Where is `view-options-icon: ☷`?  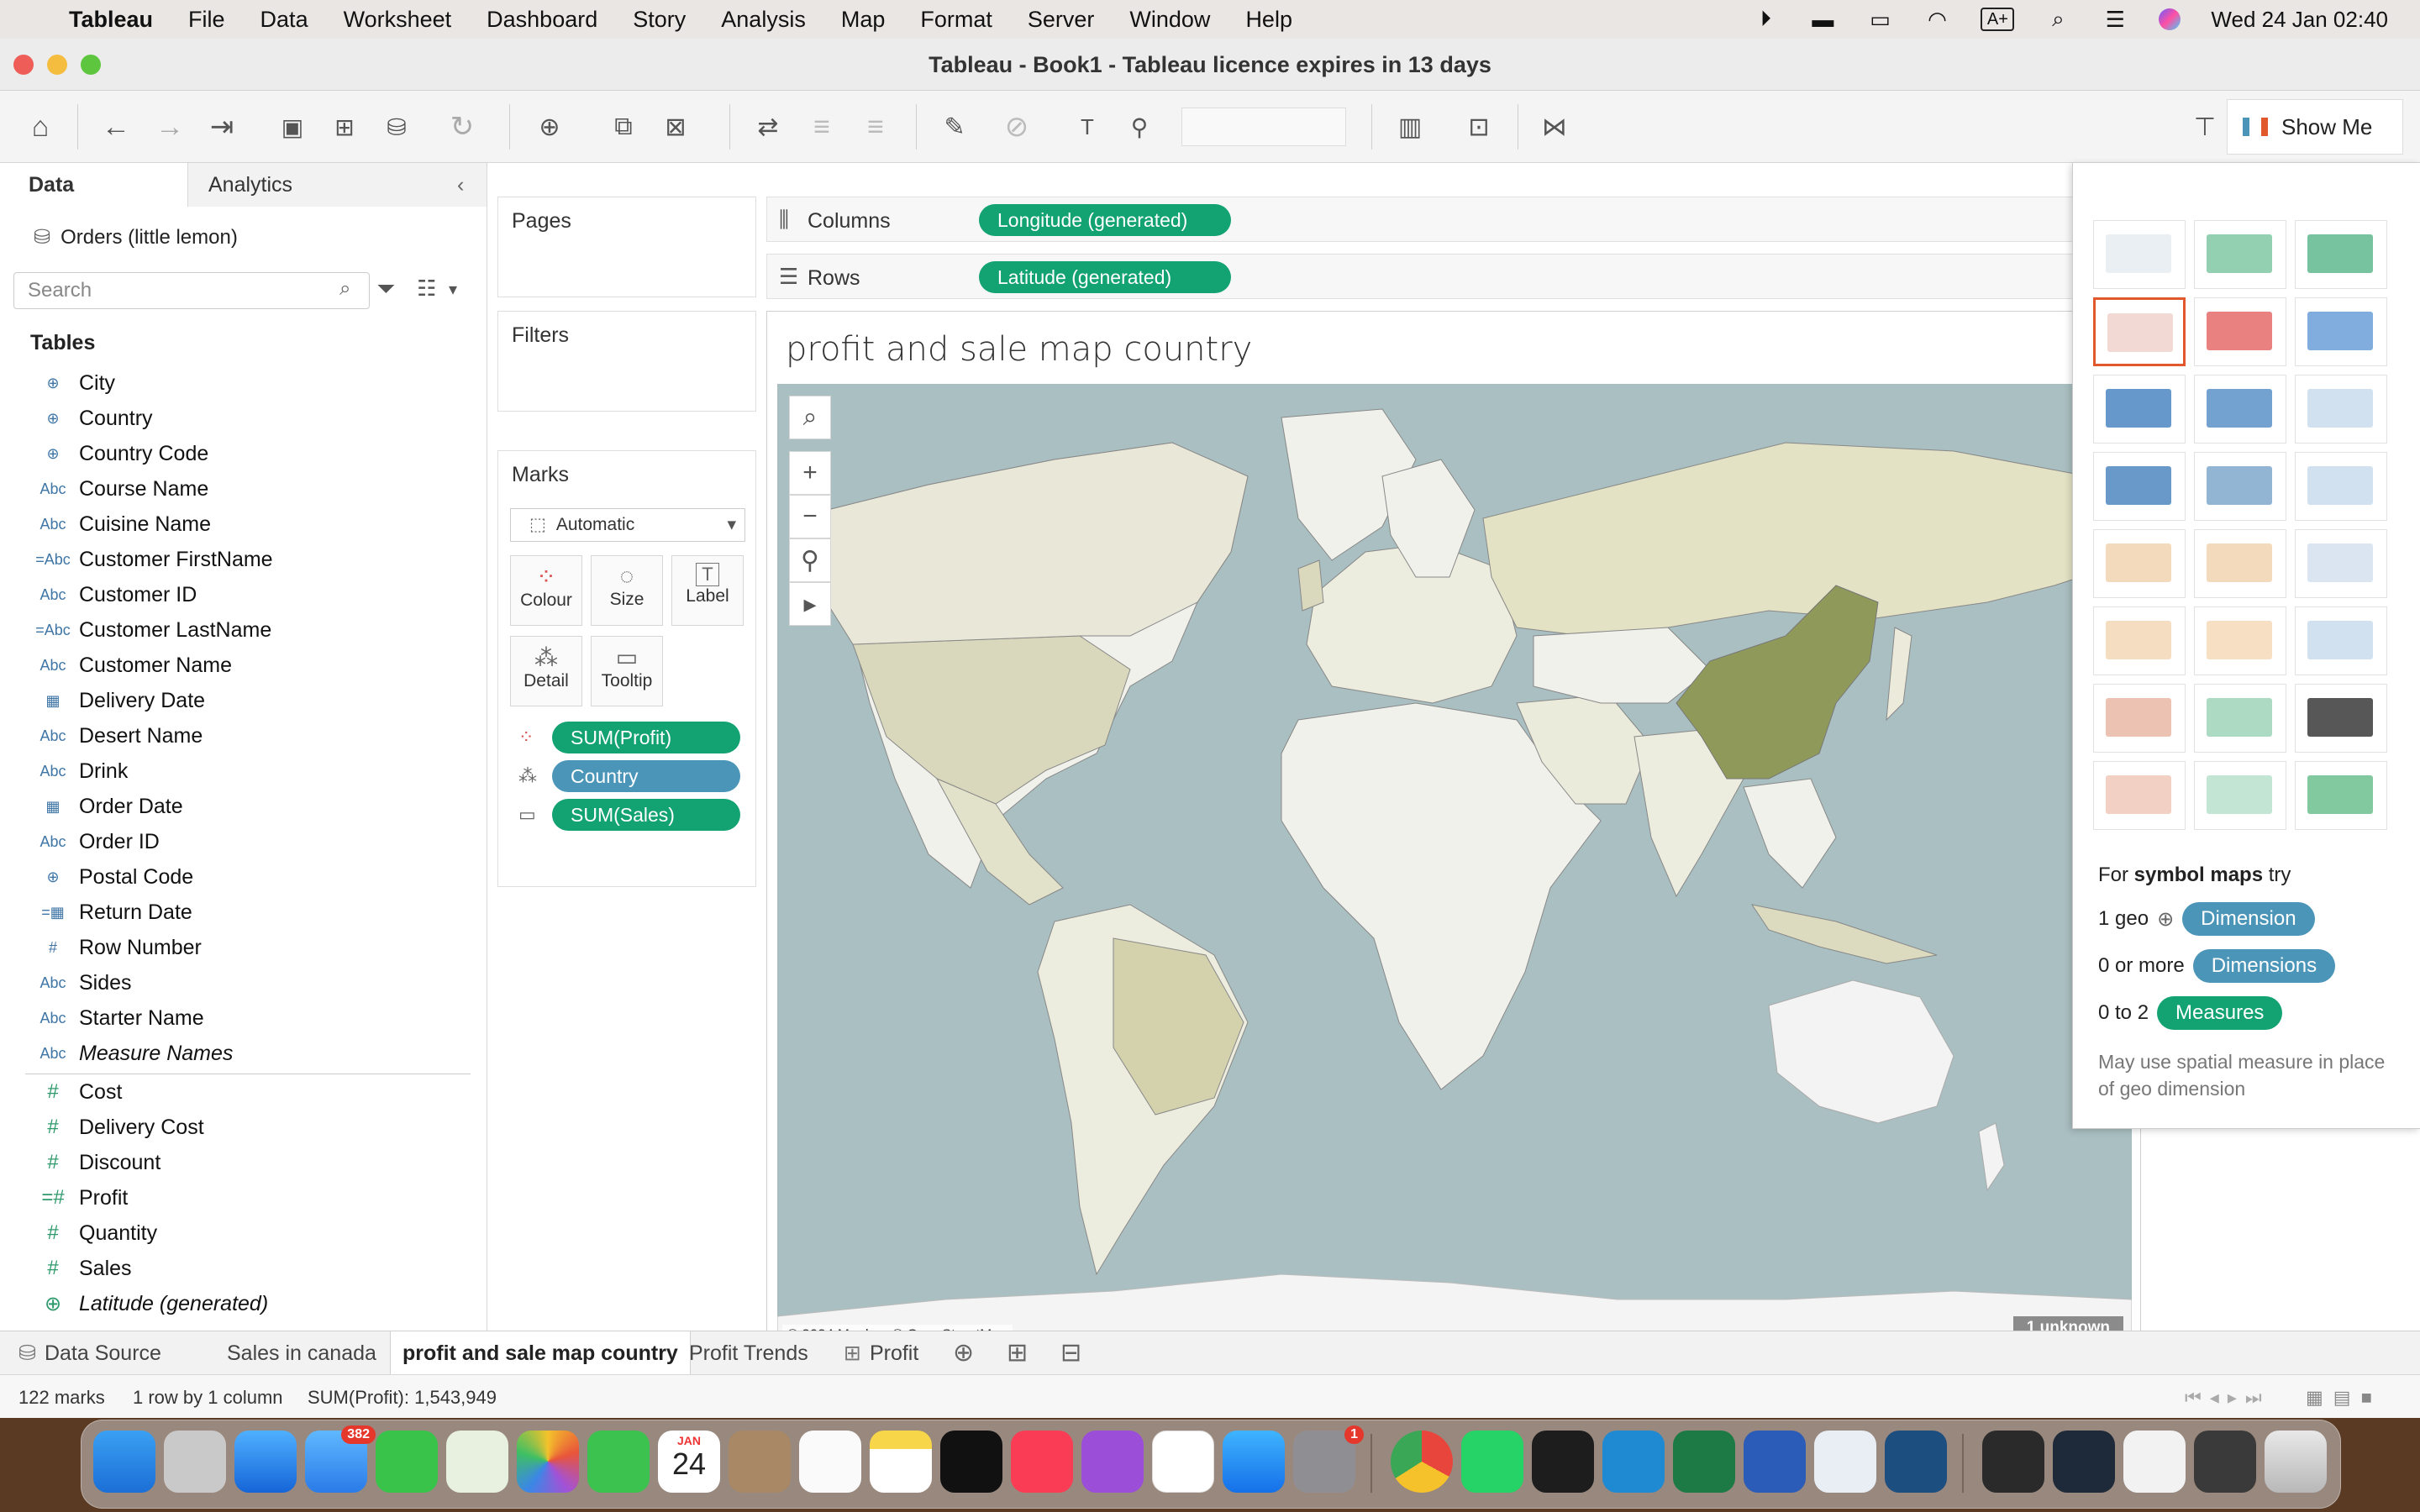 view-options-icon: ☷ is located at coordinates (427, 289).